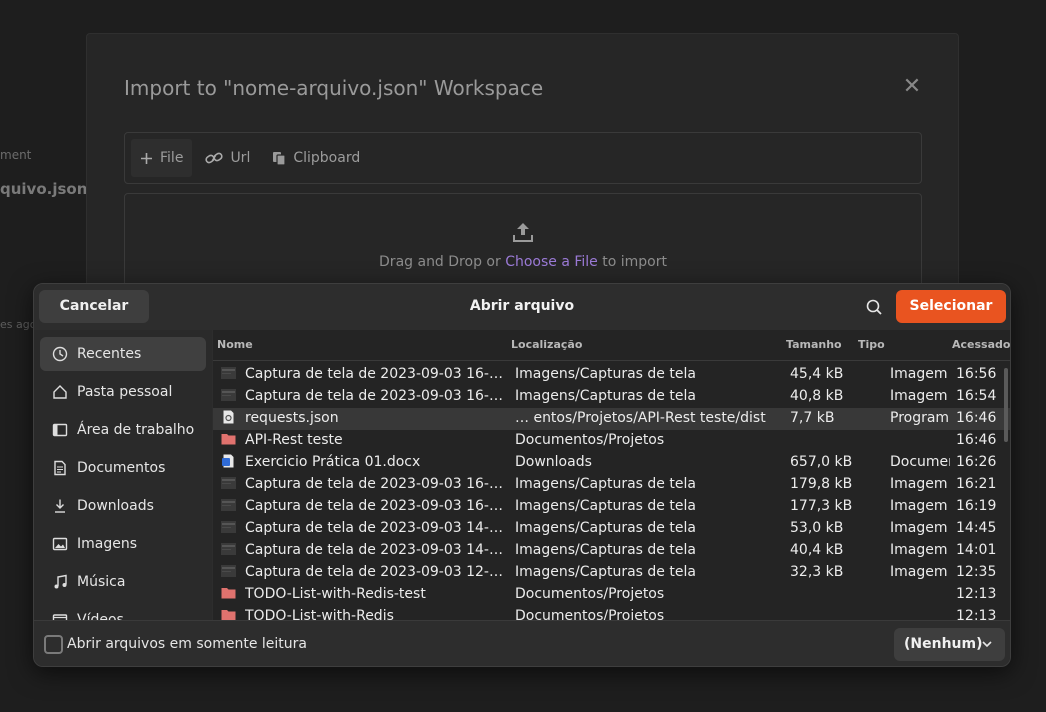 The height and width of the screenshot is (712, 1046). I want to click on search-button, so click(874, 307).